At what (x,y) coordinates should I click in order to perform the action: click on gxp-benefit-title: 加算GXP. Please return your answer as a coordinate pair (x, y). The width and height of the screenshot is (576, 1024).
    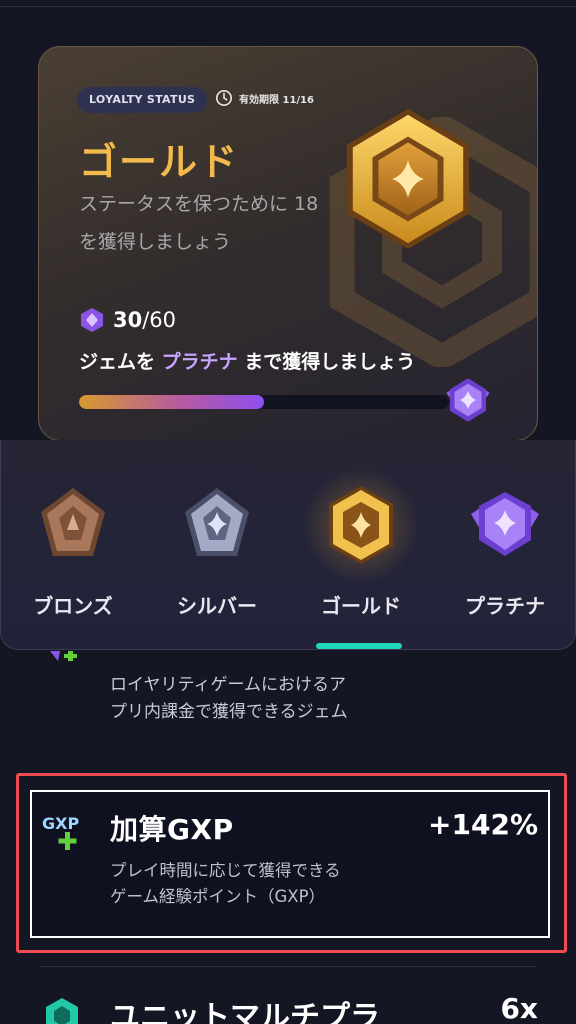
    Looking at the image, I should click on (172, 829).